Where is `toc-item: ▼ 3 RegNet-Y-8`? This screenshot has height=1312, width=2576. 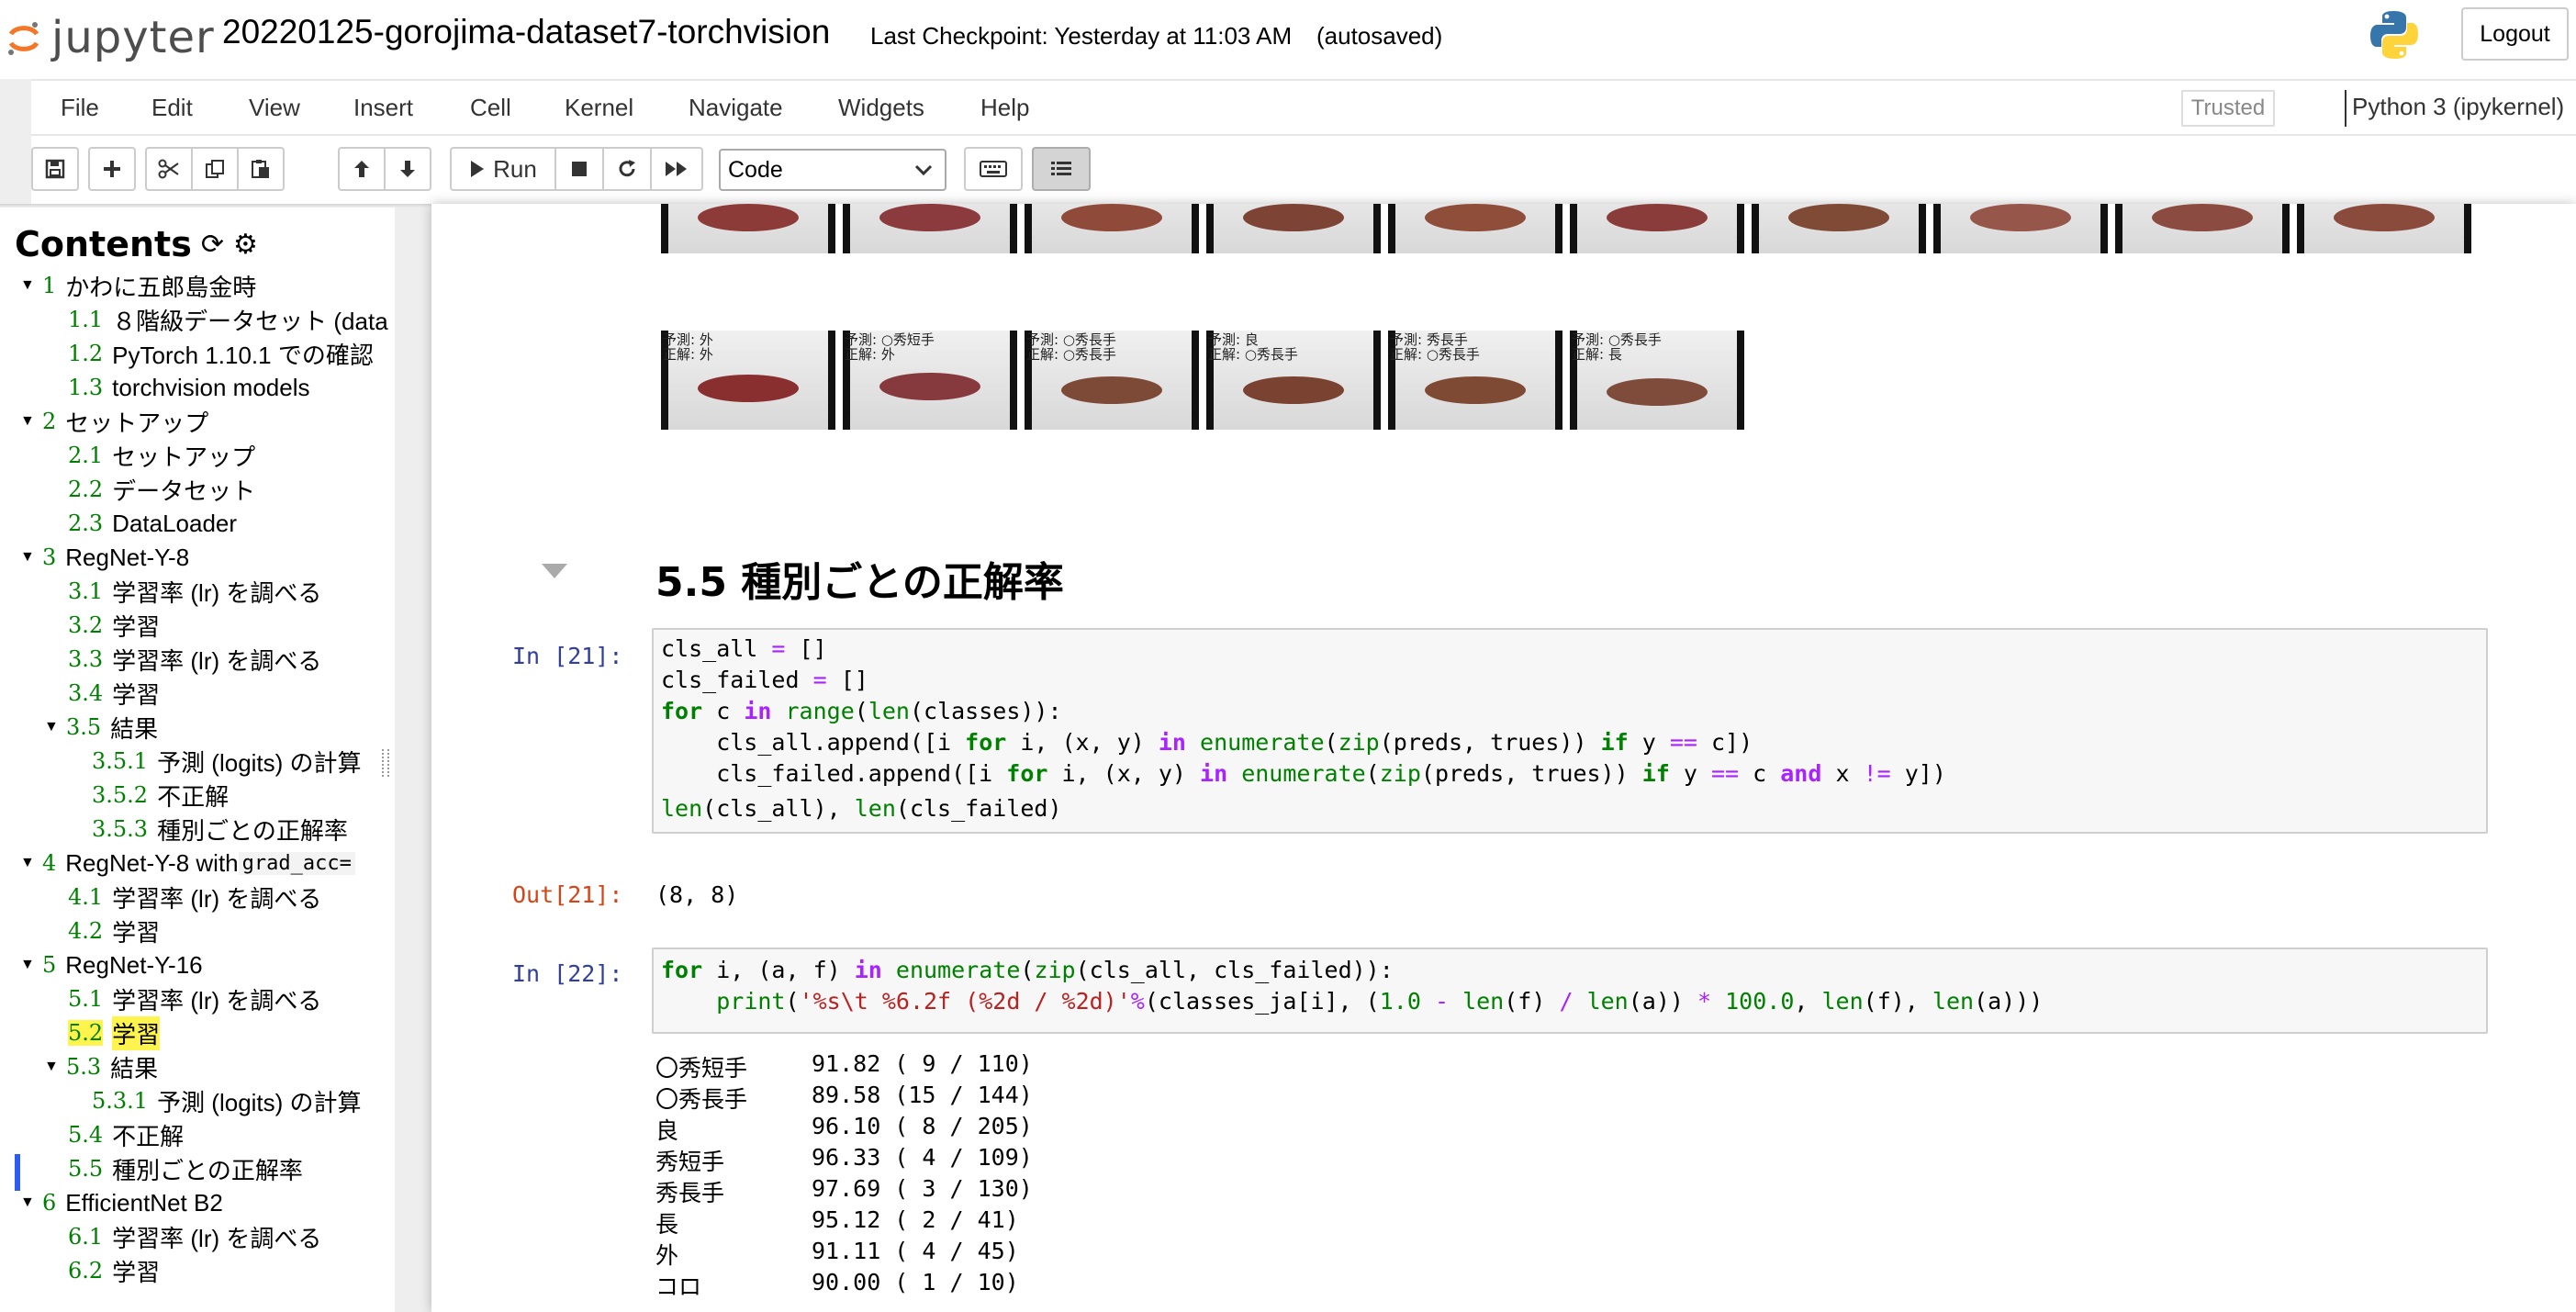 toc-item: ▼ 3 RegNet-Y-8 is located at coordinates (104, 557).